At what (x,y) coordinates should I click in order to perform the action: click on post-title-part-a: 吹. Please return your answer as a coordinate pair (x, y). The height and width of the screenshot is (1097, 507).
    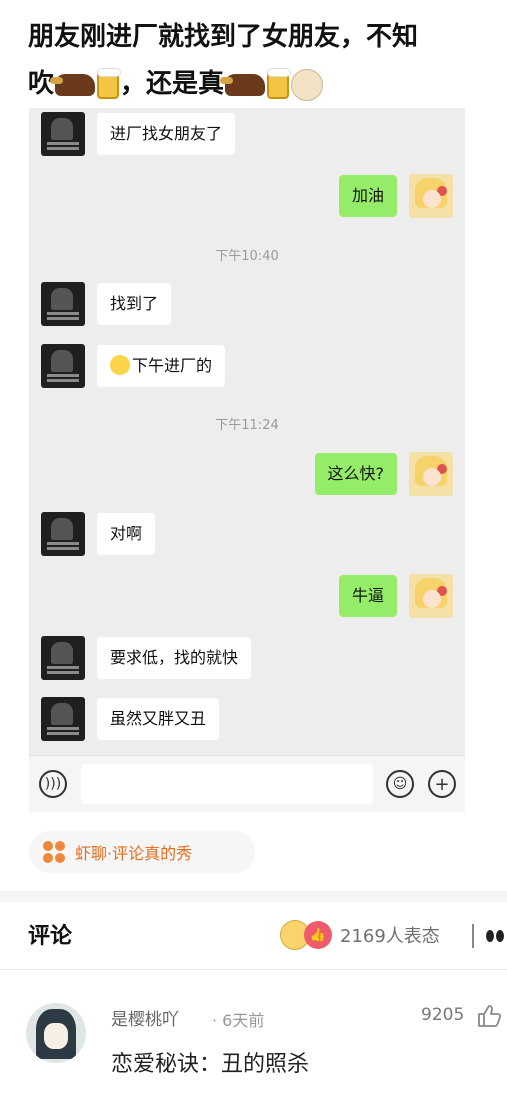
    Looking at the image, I should click on (41, 84).